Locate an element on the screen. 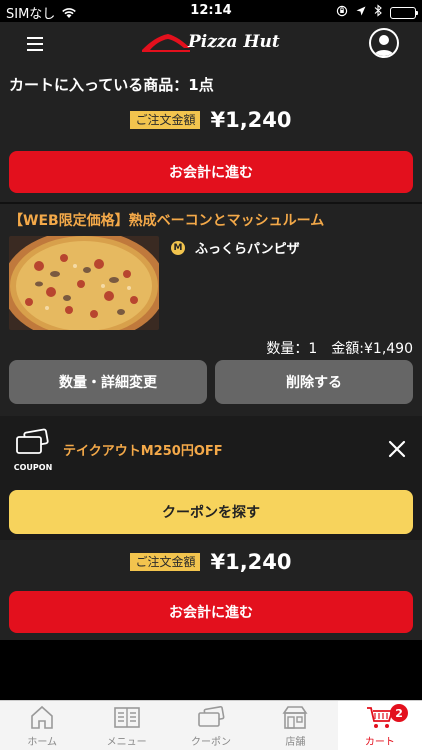  battery-icon is located at coordinates (404, 12).